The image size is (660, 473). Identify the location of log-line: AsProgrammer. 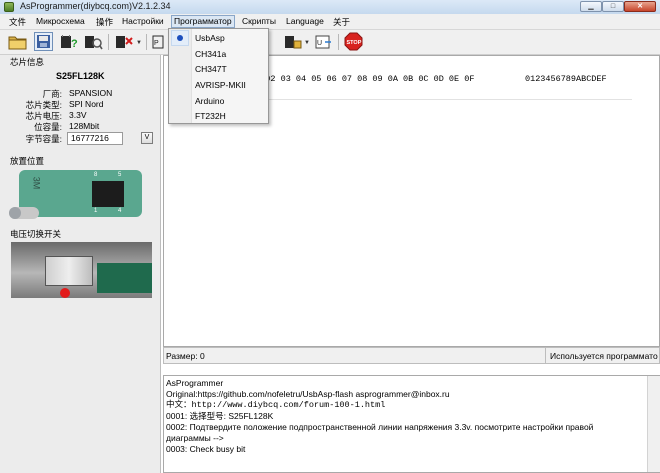
(195, 383).